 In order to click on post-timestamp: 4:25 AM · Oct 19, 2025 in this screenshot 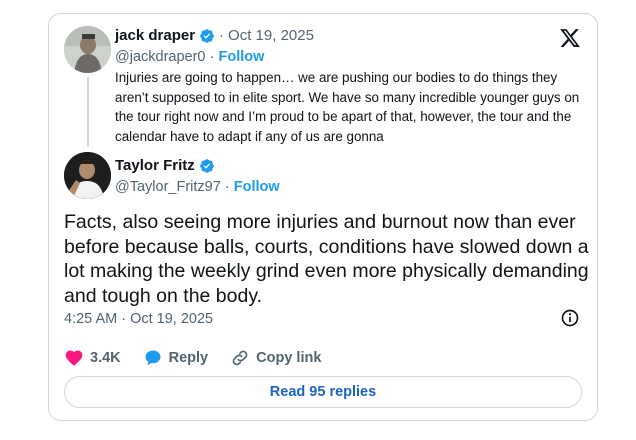, I will do `click(138, 319)`.